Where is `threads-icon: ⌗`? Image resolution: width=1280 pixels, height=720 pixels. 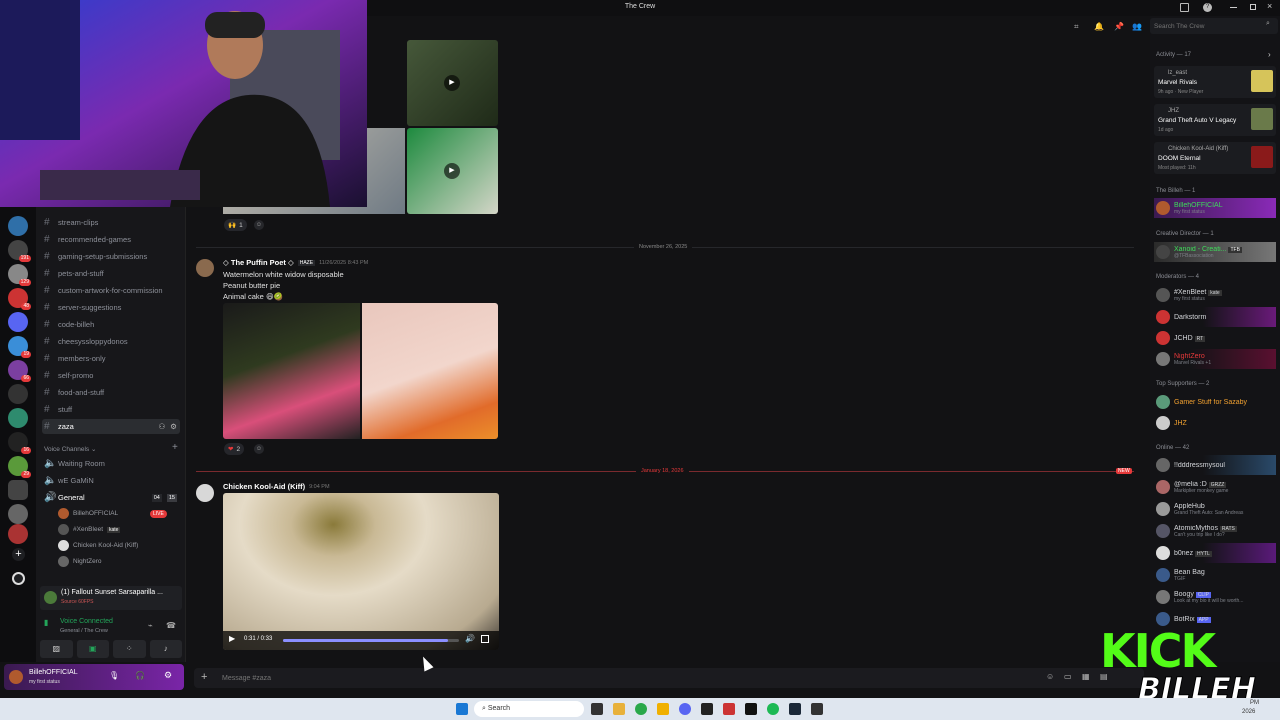 threads-icon: ⌗ is located at coordinates (1076, 27).